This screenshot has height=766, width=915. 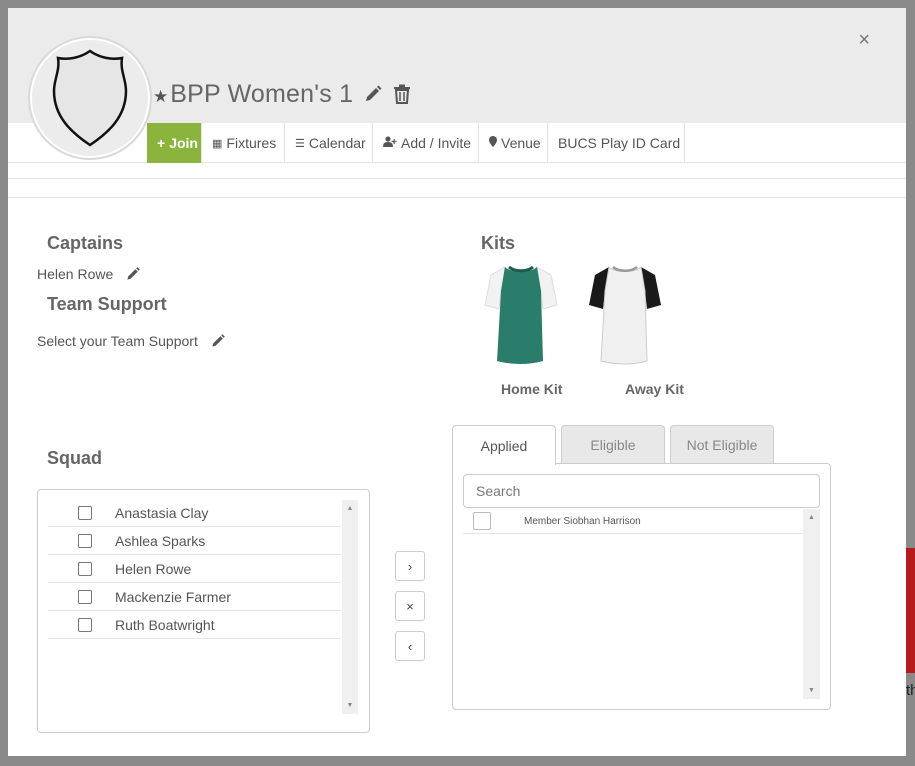 What do you see at coordinates (194, 625) in the screenshot?
I see `list-item: Ruth Boatwright` at bounding box center [194, 625].